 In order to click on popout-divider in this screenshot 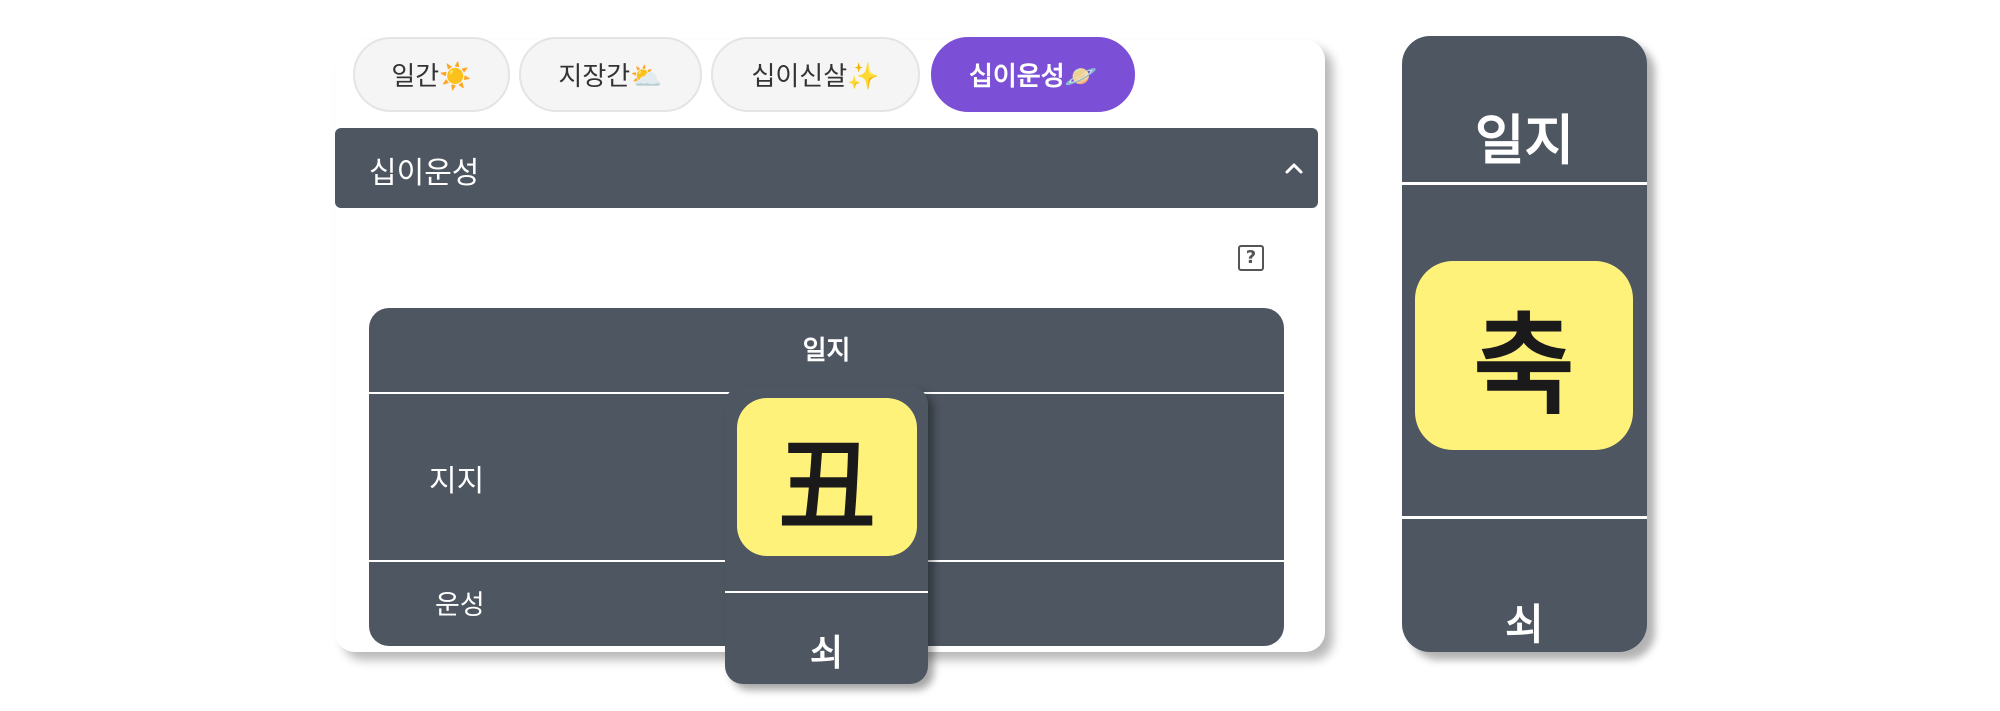, I will do `click(826, 592)`.